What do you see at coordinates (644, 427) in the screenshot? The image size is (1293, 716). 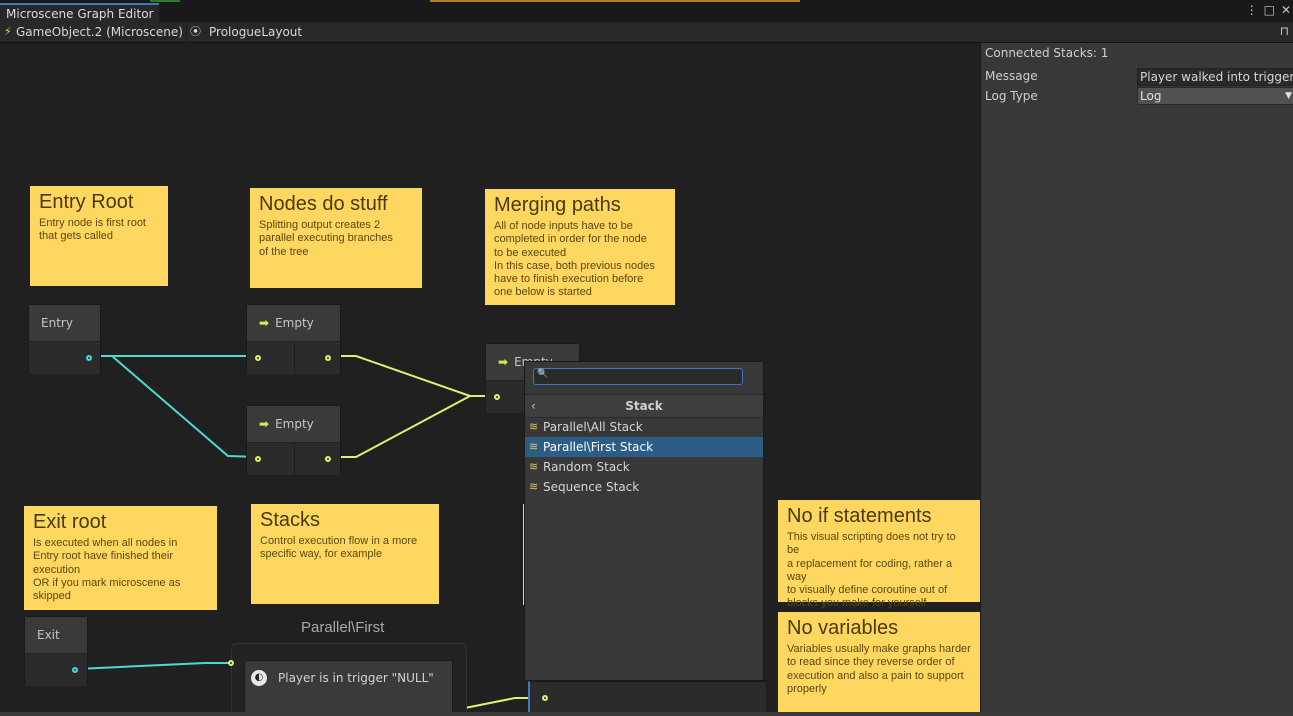 I see `popup-item-parallel-all: ≋ Parallel\All Stack` at bounding box center [644, 427].